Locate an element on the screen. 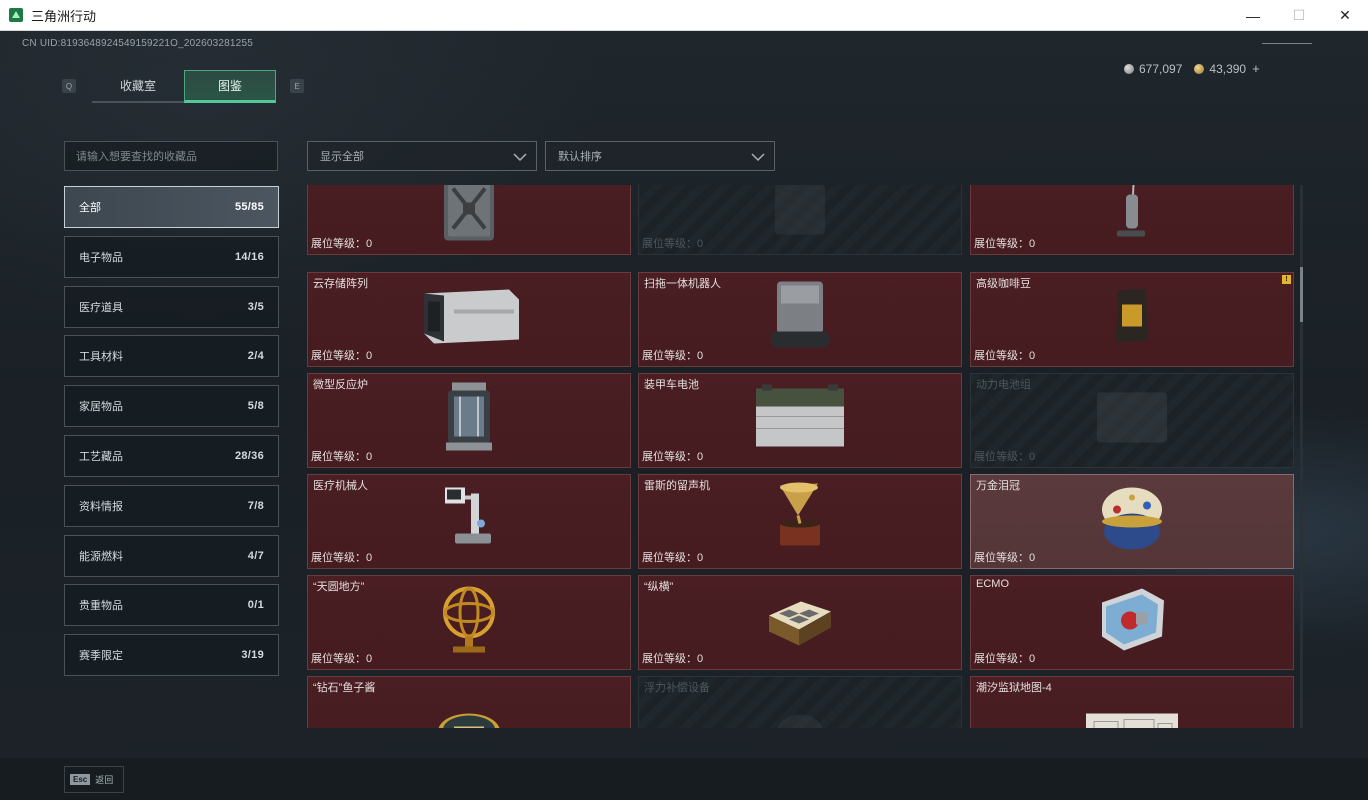 The height and width of the screenshot is (800, 1368). collection-card: 雷斯的留声机 展位等级：0 is located at coordinates (800, 521).